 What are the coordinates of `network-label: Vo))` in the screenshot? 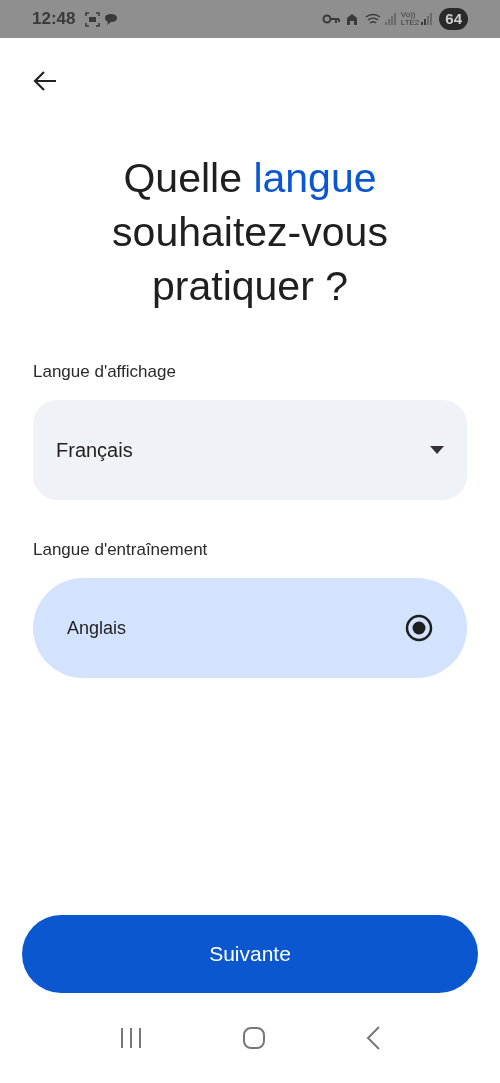 It's located at (408, 15).